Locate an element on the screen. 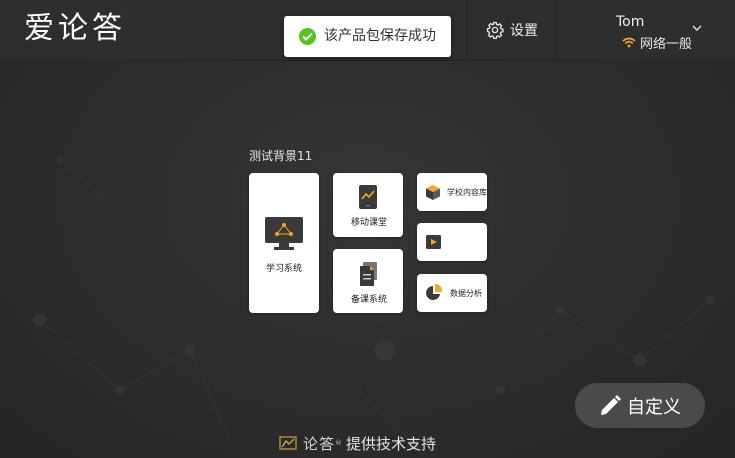  footer-credit: 论答 ® 提供技术支持 is located at coordinates (357, 443).